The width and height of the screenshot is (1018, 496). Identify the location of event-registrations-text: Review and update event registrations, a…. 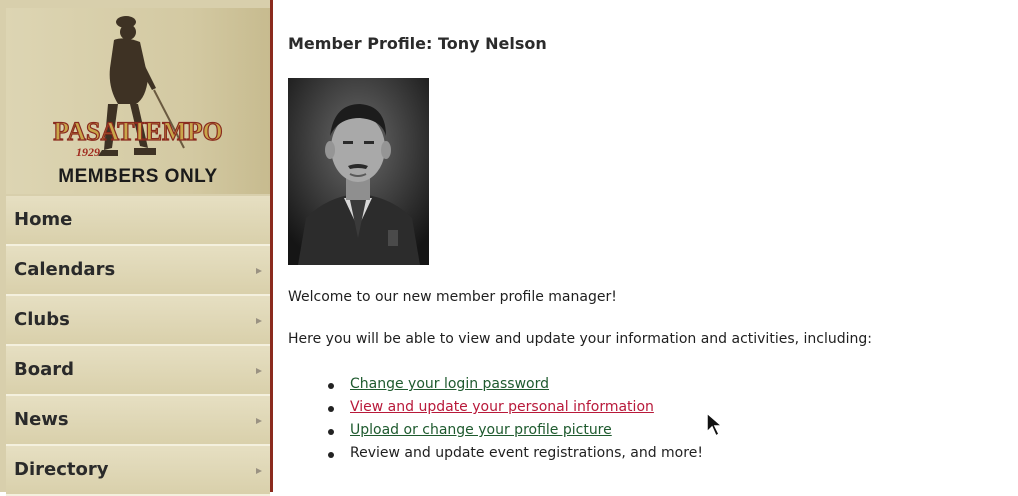
(526, 453).